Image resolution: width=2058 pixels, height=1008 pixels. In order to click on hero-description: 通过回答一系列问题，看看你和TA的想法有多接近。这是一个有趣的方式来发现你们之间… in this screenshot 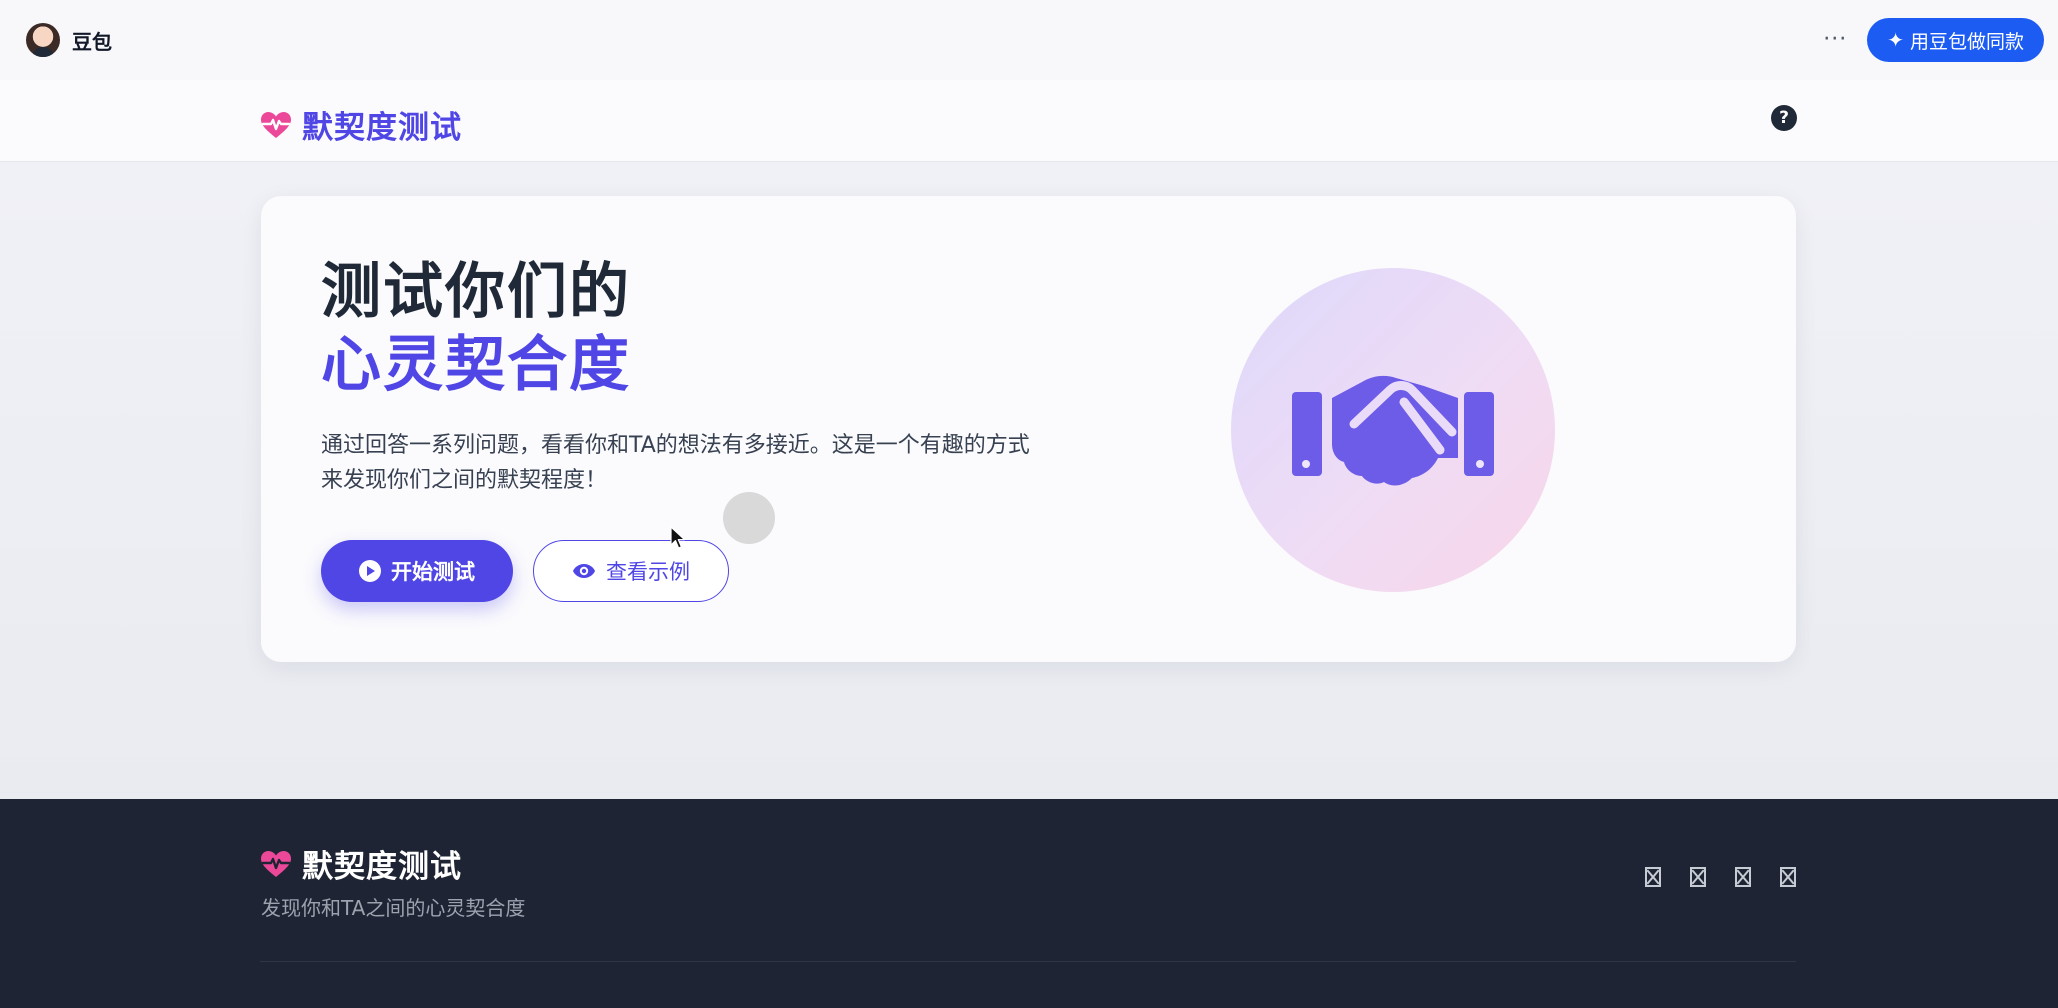, I will do `click(675, 463)`.